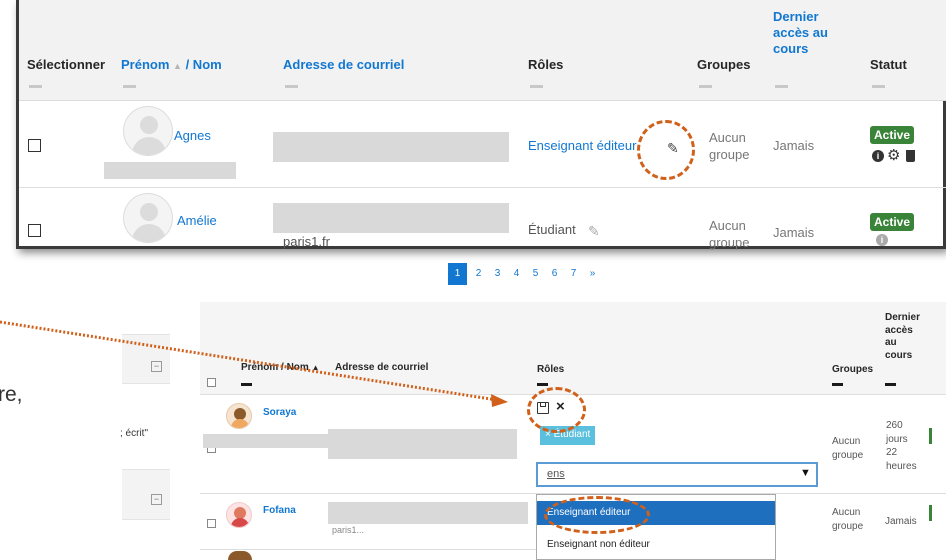 Image resolution: width=946 pixels, height=560 pixels. Describe the element at coordinates (211, 382) in the screenshot. I see `select-all-checkbox` at that location.